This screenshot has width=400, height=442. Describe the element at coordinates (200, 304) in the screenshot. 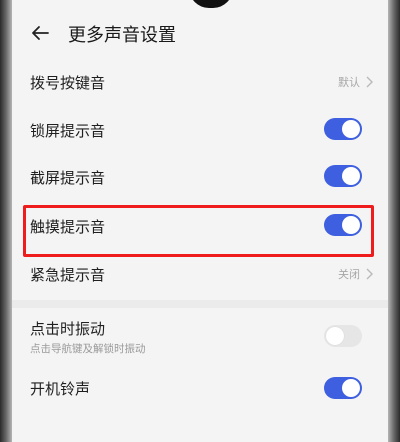

I see `section-divider` at that location.